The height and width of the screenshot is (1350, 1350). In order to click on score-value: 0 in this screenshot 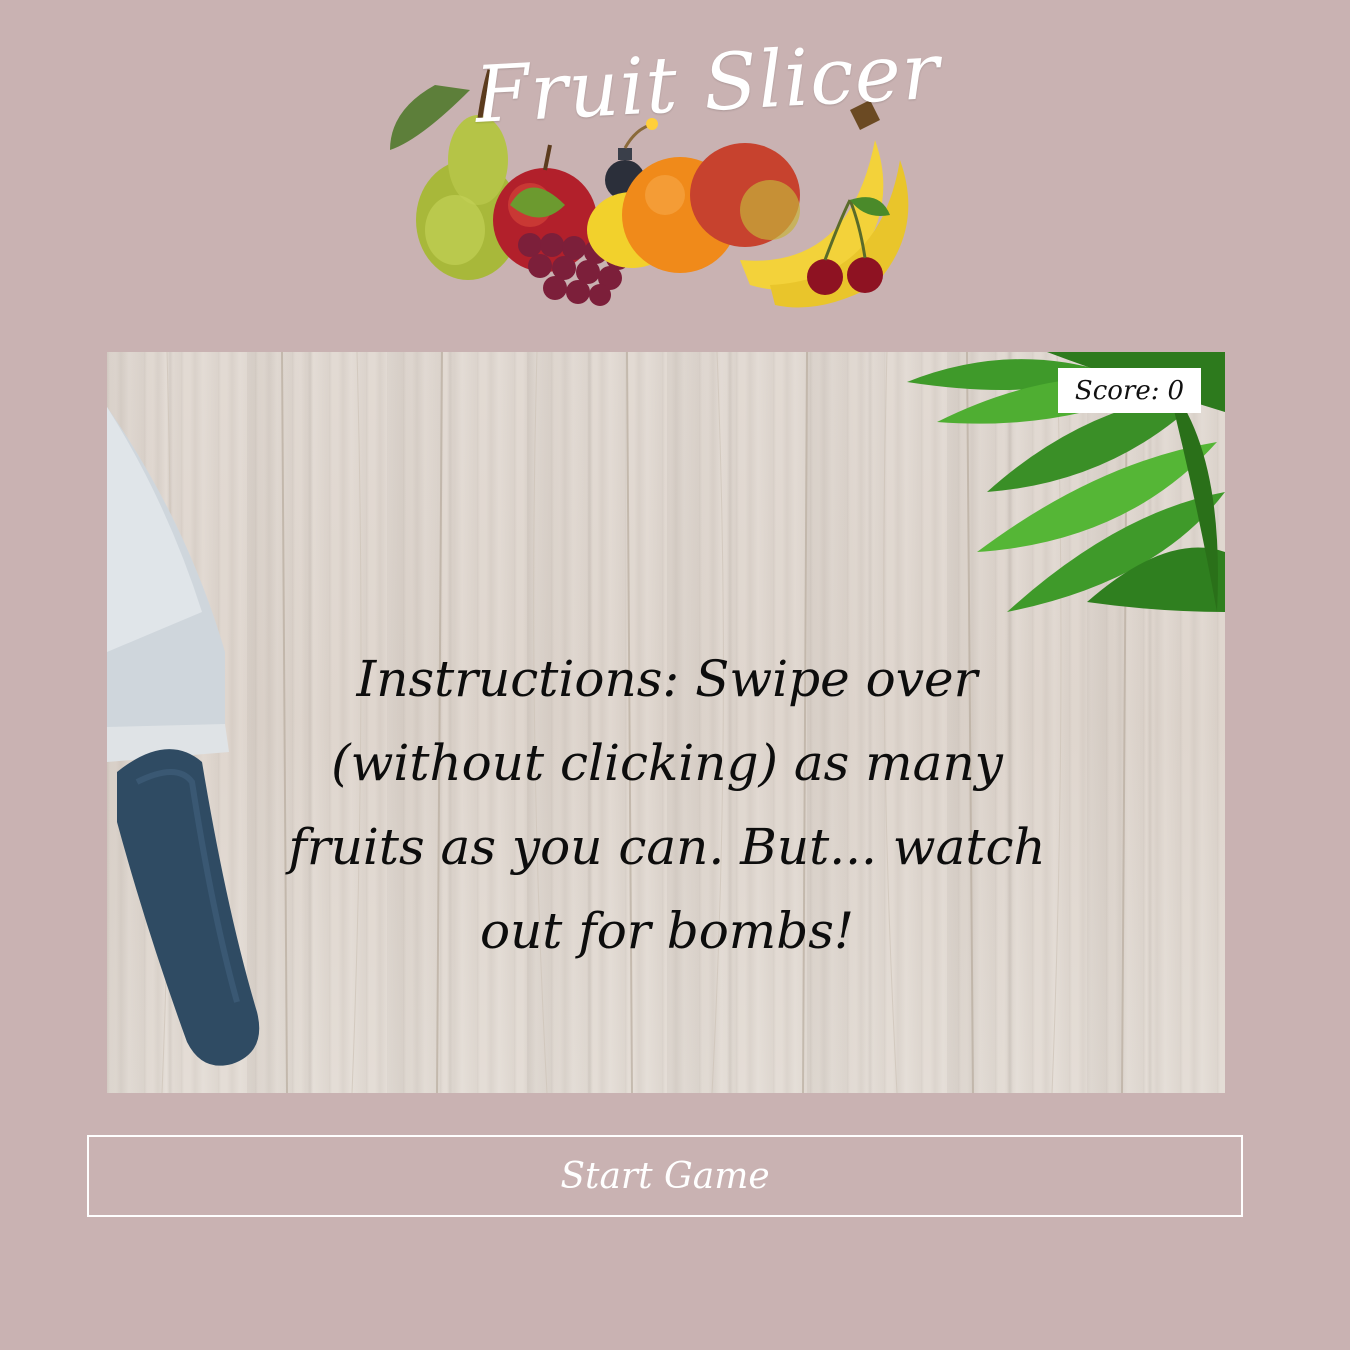, I will do `click(1176, 390)`.